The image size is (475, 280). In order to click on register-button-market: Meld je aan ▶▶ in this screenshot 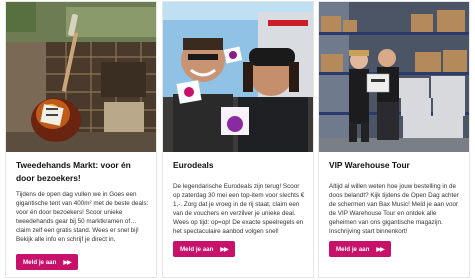, I will do `click(47, 262)`.